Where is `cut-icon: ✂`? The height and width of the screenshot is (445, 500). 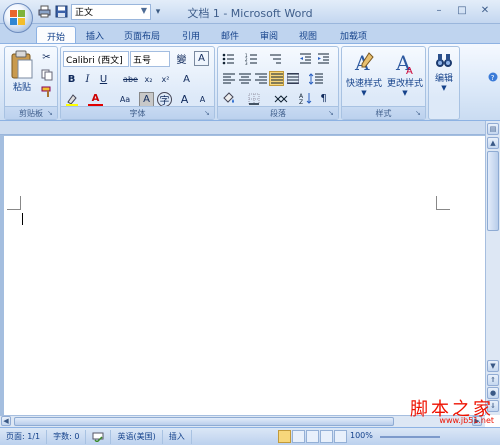
cut-icon: ✂ is located at coordinates (46, 57).